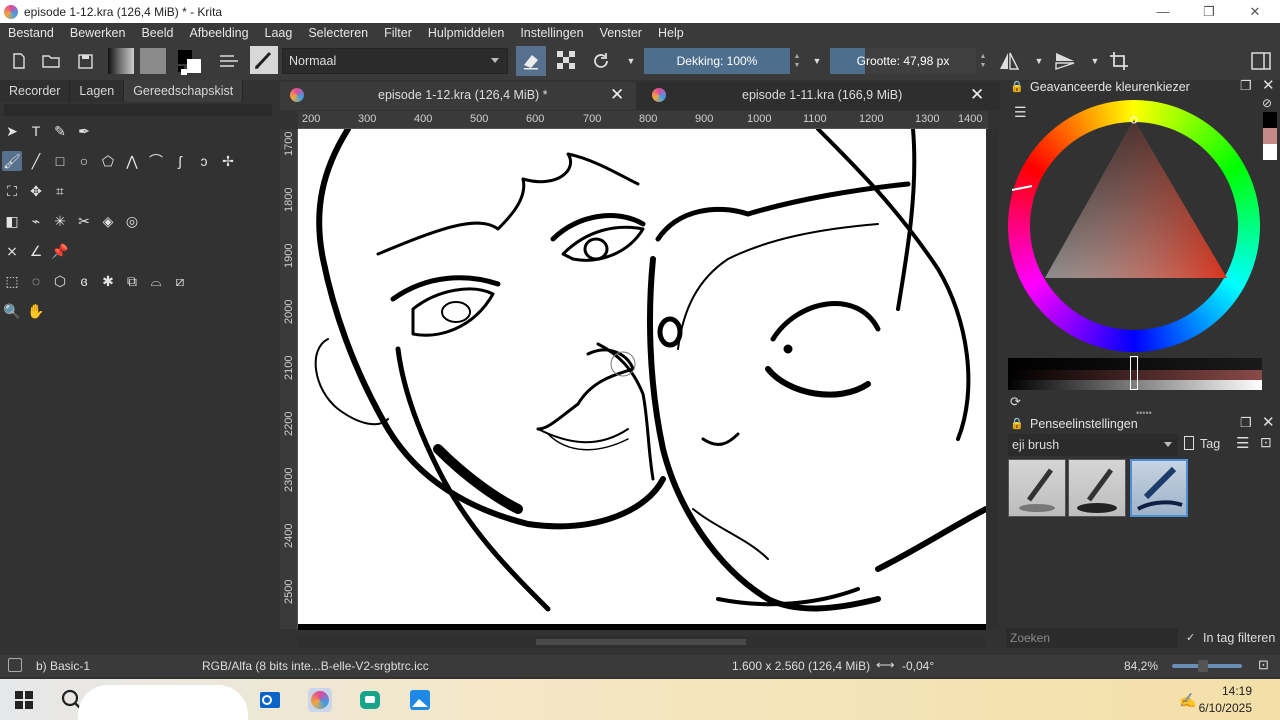 This screenshot has height=720, width=1280. Describe the element at coordinates (1163, 11) in the screenshot. I see `minimize-button: —` at that location.